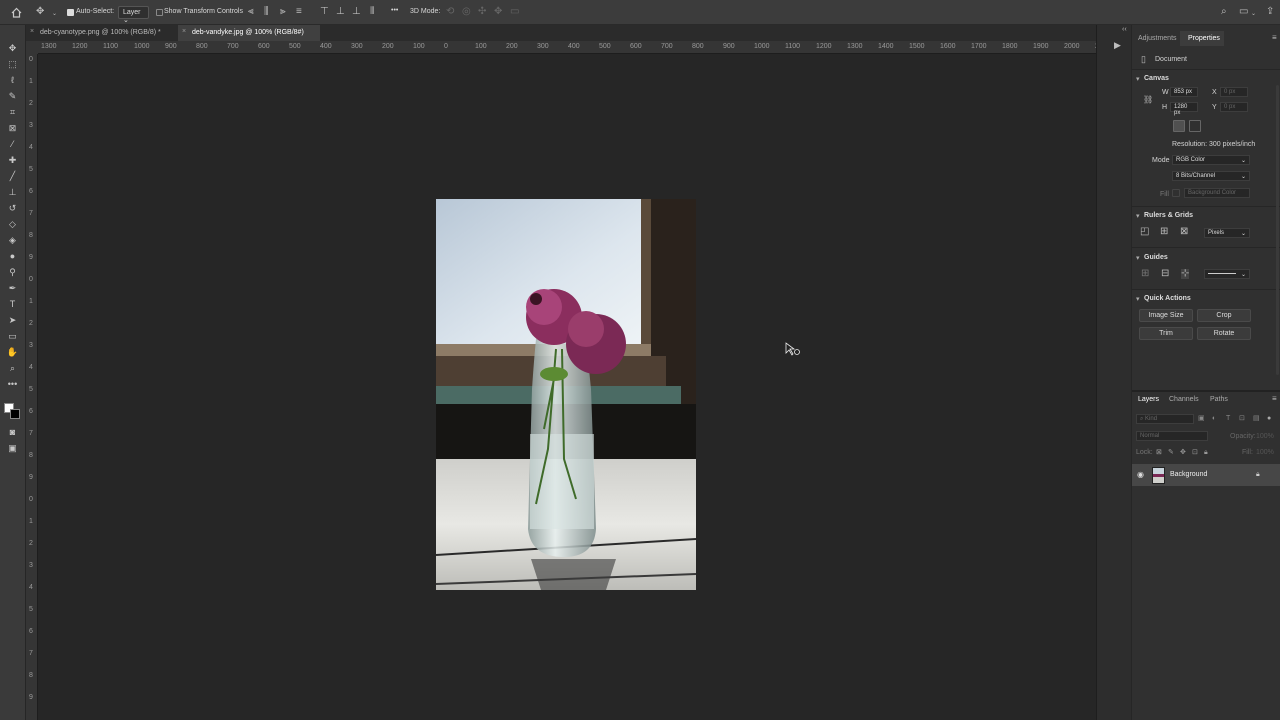  What do you see at coordinates (16, 14) in the screenshot?
I see `home-icon` at bounding box center [16, 14].